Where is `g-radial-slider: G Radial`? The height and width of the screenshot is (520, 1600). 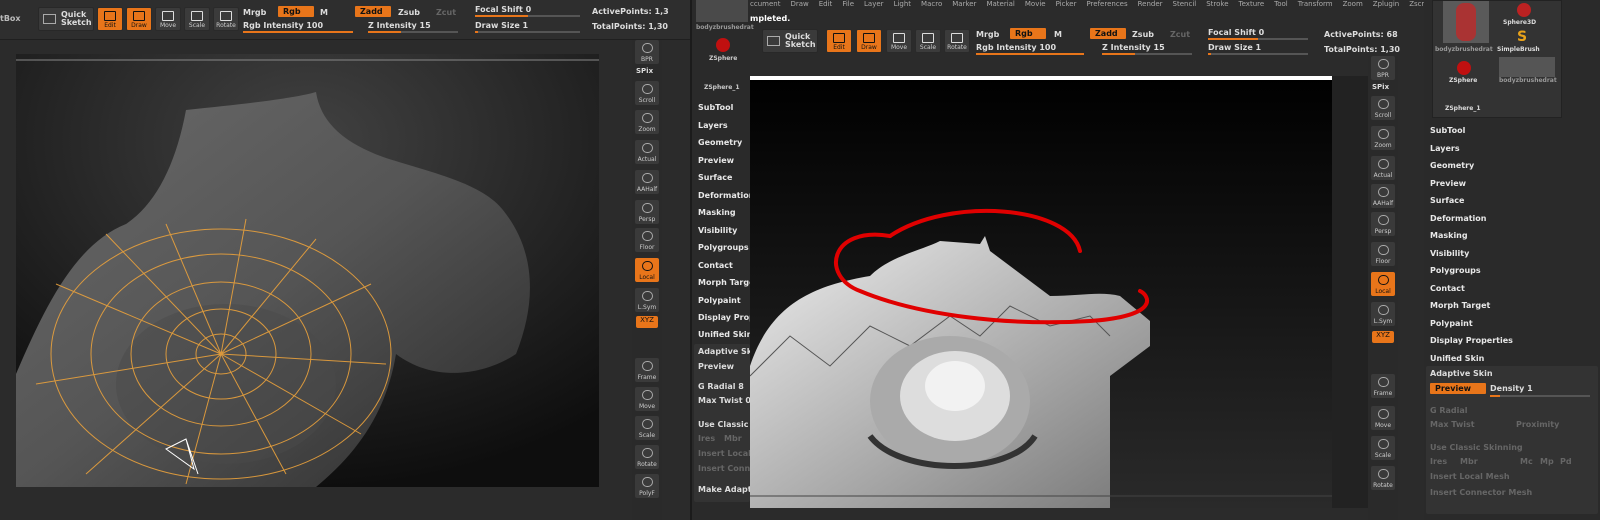
g-radial-slider: G Radial is located at coordinates (1449, 410).